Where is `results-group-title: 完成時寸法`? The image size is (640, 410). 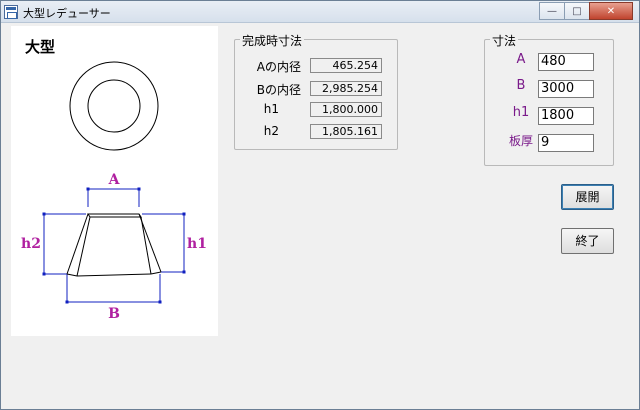
results-group-title: 完成時寸法 is located at coordinates (272, 40).